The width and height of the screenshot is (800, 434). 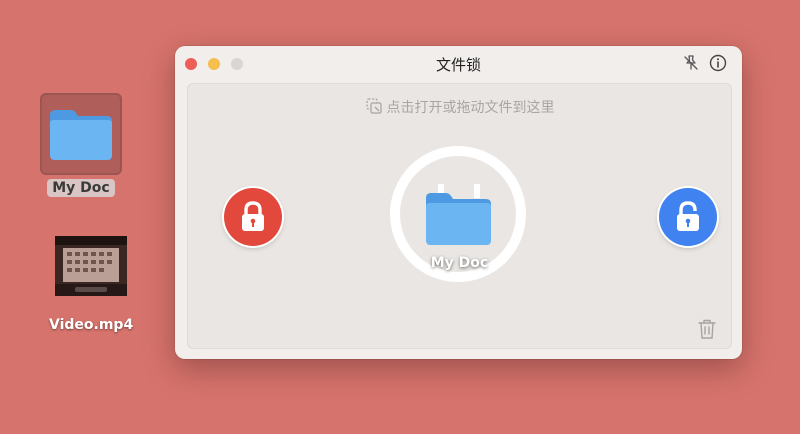 What do you see at coordinates (81, 188) in the screenshot?
I see `desktop-folder-label: My Doc` at bounding box center [81, 188].